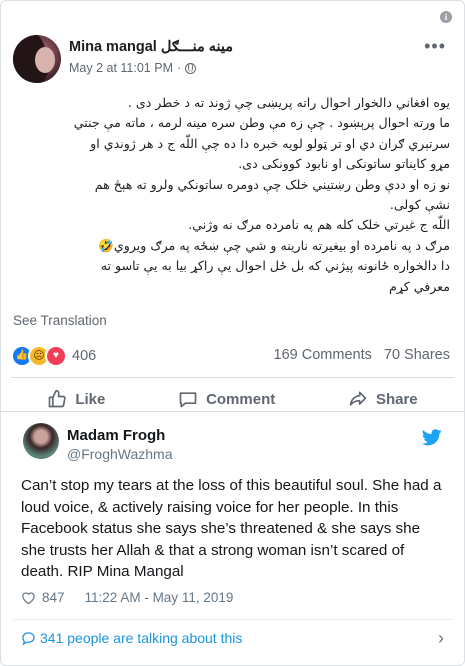 This screenshot has width=465, height=666. What do you see at coordinates (159, 597) in the screenshot?
I see `tweet-timestamp: 11:22 AM - May 11, 2019` at bounding box center [159, 597].